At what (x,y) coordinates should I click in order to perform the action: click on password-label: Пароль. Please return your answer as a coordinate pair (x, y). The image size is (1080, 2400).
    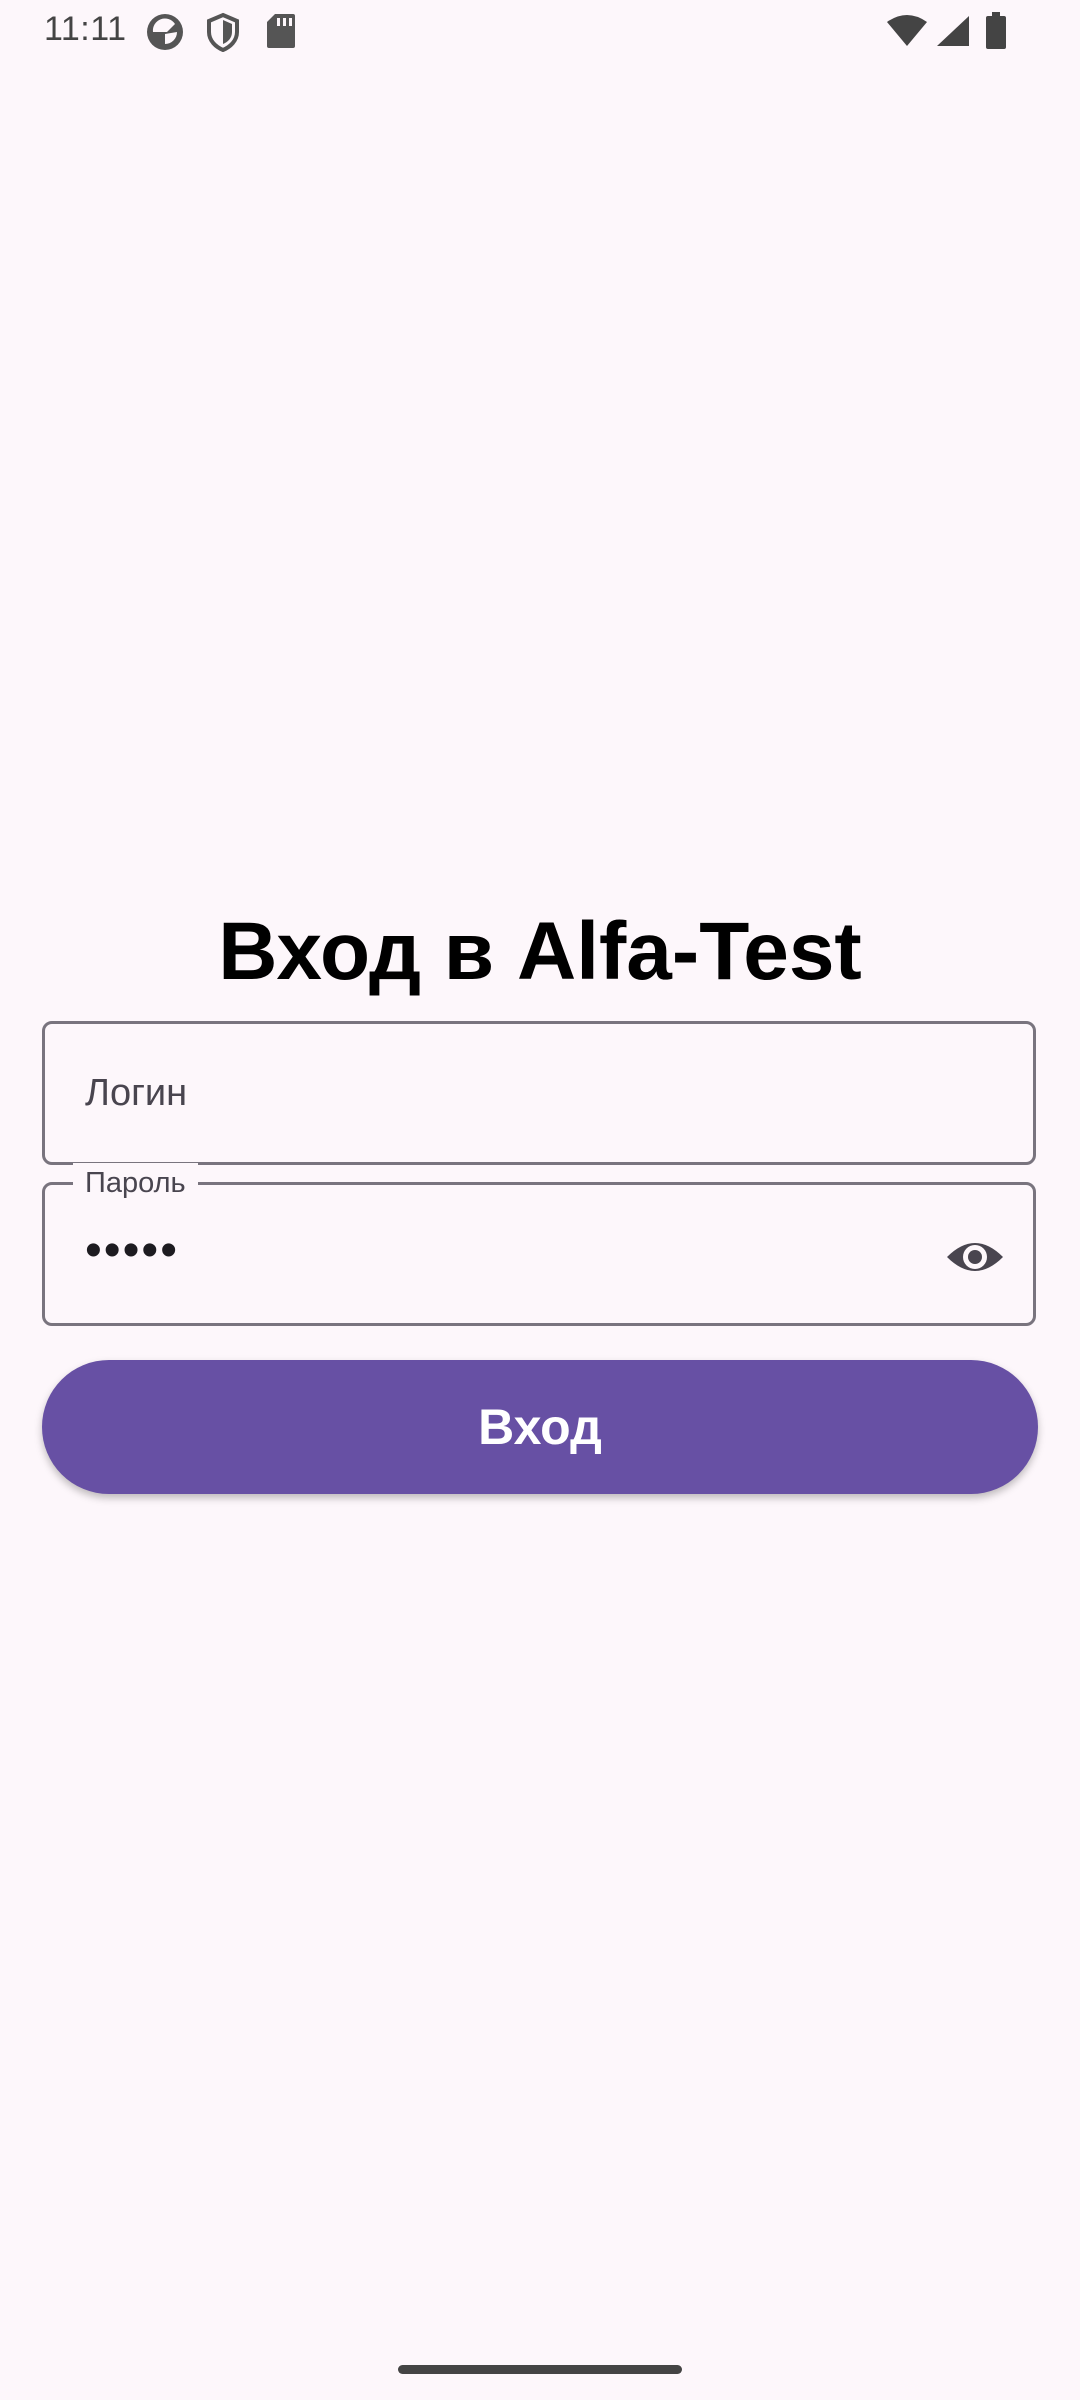
    Looking at the image, I should click on (135, 1183).